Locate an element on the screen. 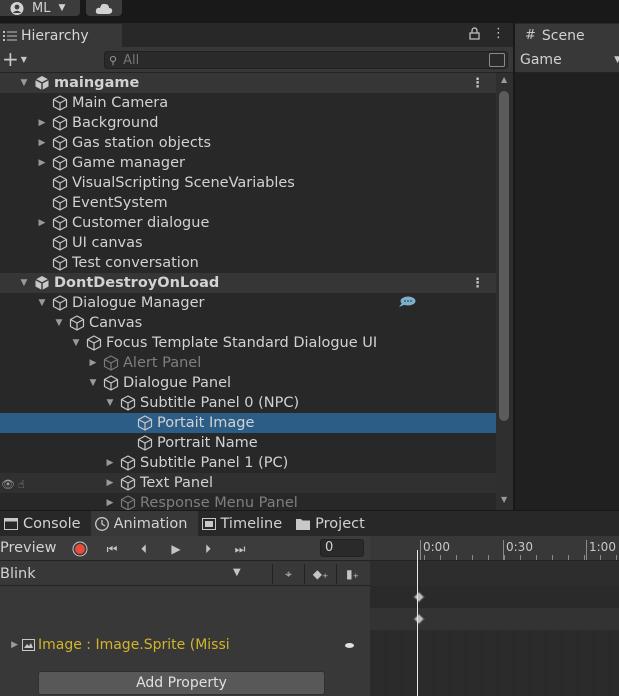  playhead is located at coordinates (417, 623).